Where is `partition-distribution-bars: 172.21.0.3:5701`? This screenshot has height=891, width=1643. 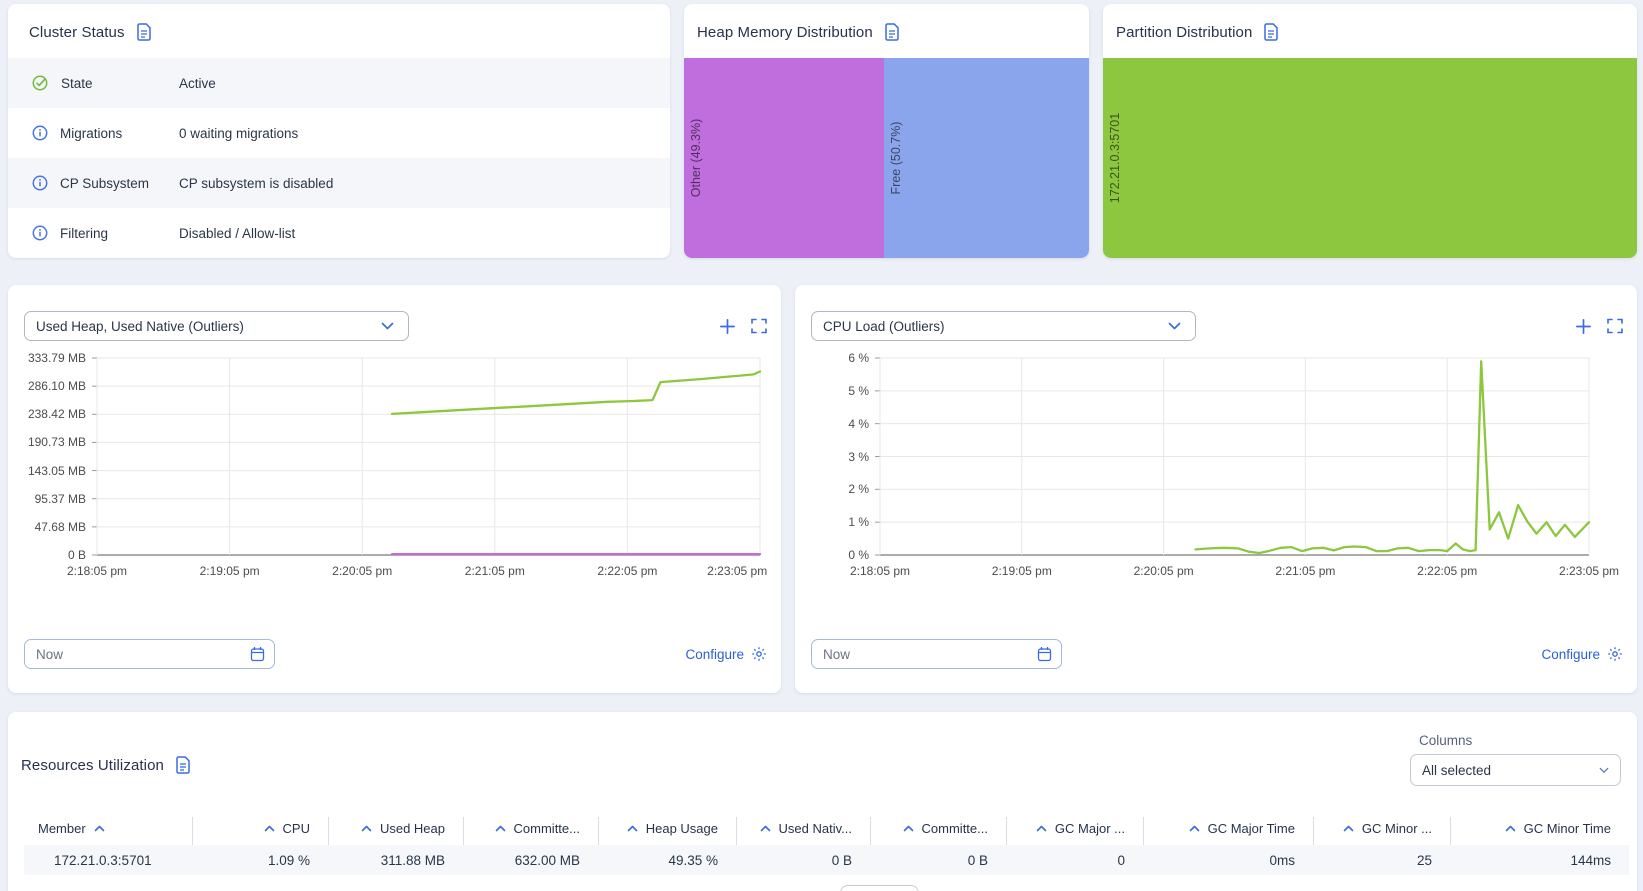 partition-distribution-bars: 172.21.0.3:5701 is located at coordinates (1370, 158).